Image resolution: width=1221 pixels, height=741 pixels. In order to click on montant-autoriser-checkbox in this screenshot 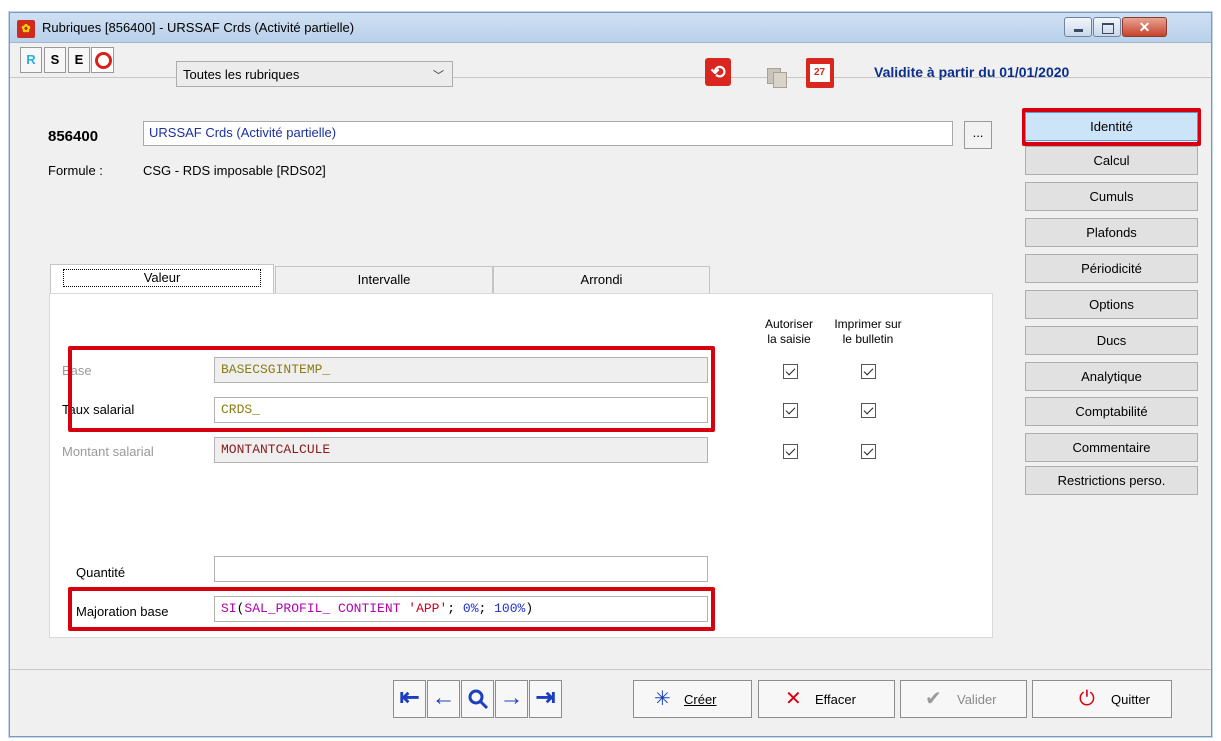, I will do `click(790, 451)`.